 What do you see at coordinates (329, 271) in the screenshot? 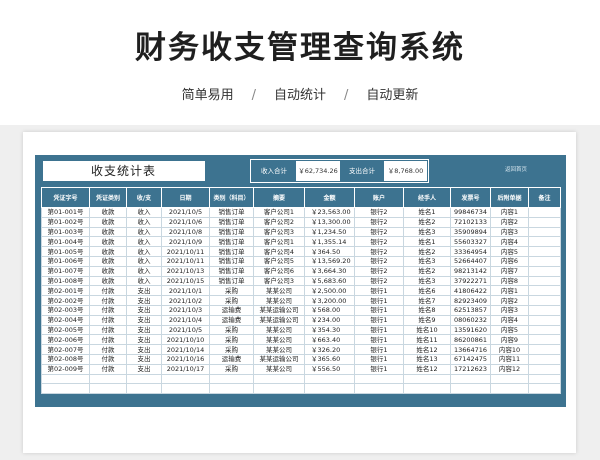
I see `table-cell: ￥3,664.30` at bounding box center [329, 271].